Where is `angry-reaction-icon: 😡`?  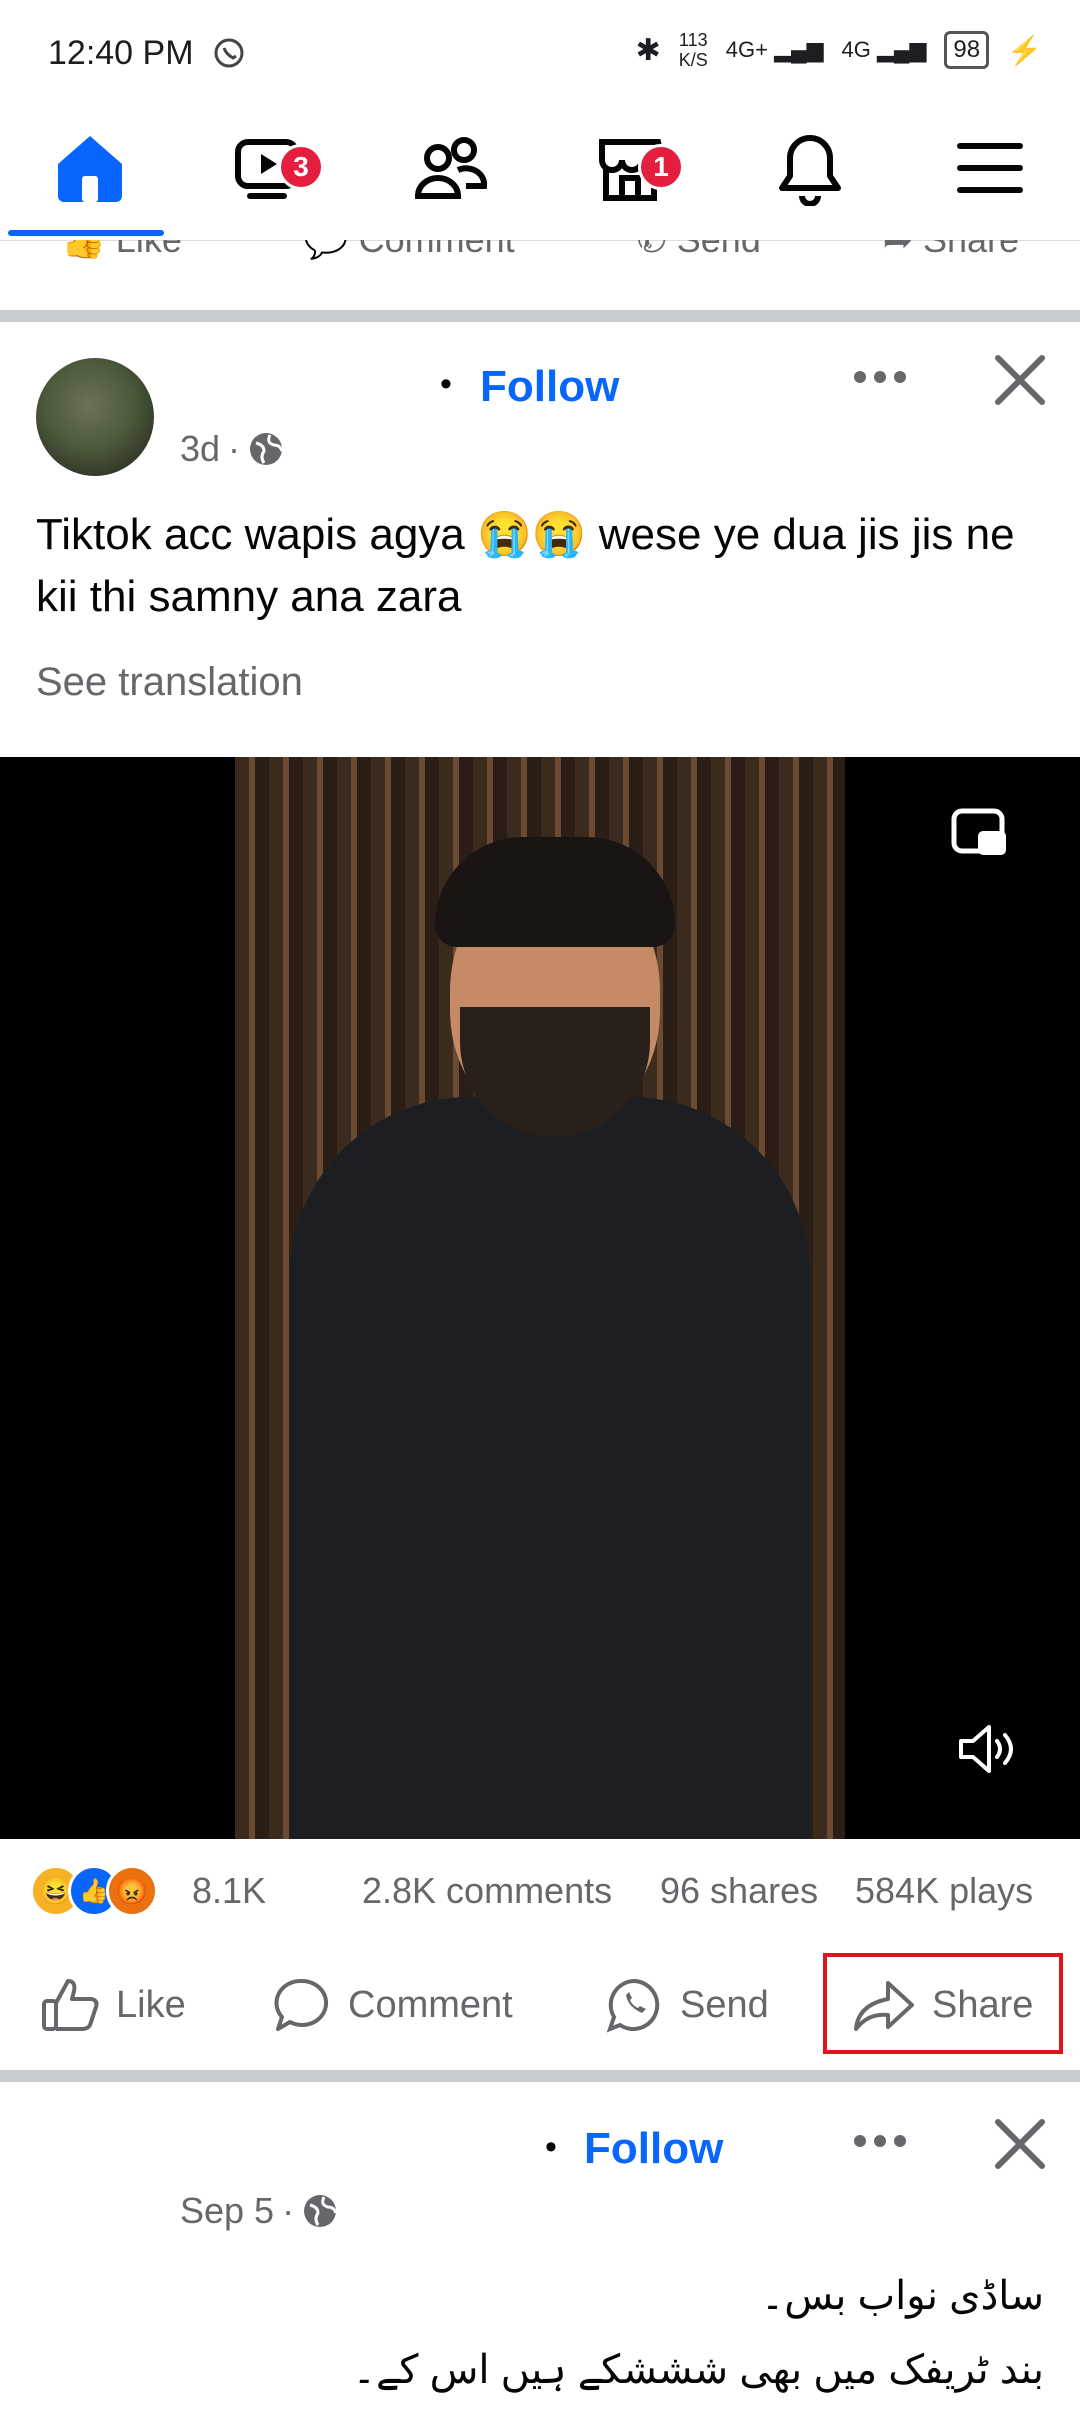
angry-reaction-icon: 😡 is located at coordinates (132, 1891).